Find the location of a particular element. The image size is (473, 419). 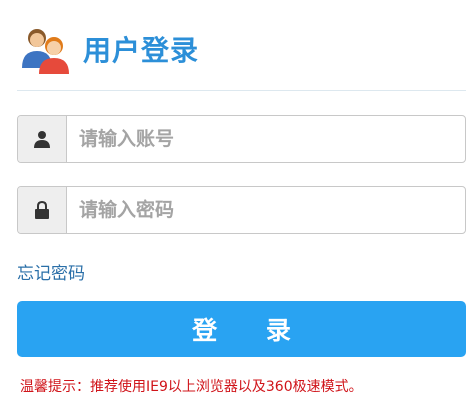

password-input is located at coordinates (266, 210).